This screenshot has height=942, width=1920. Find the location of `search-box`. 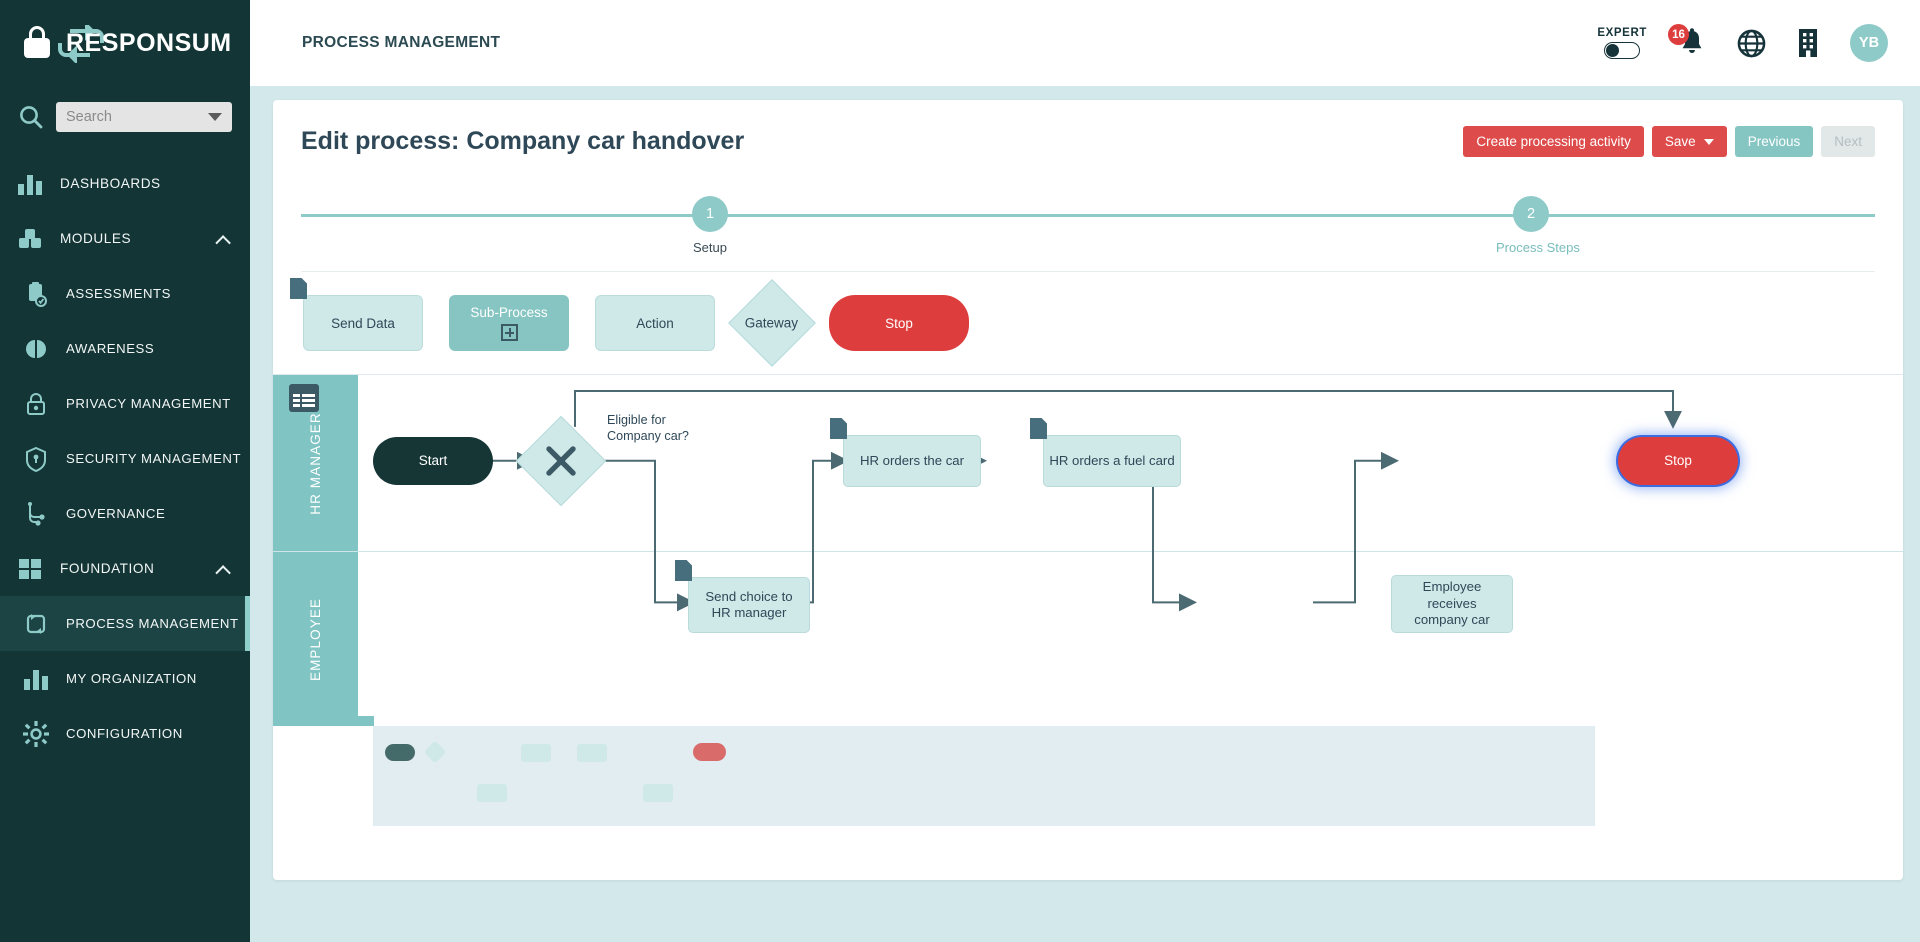

search-box is located at coordinates (144, 117).